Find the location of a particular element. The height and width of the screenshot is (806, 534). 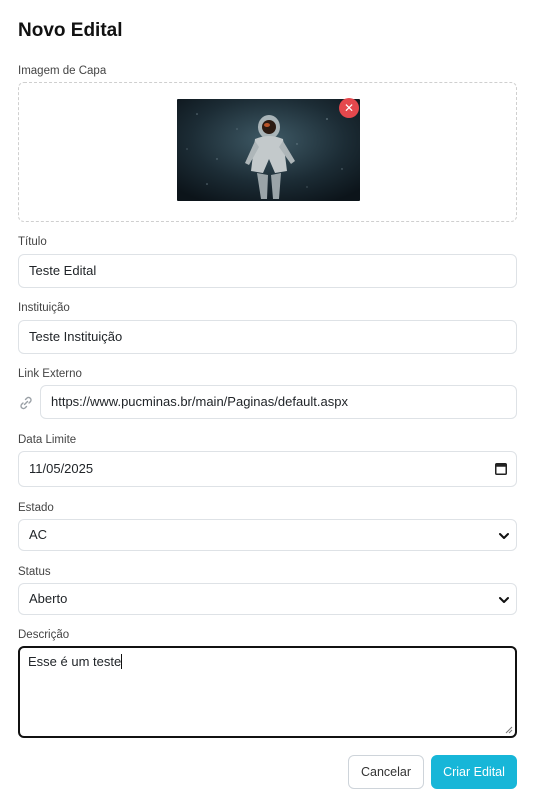

descricao-label: Descrição is located at coordinates (44, 635).